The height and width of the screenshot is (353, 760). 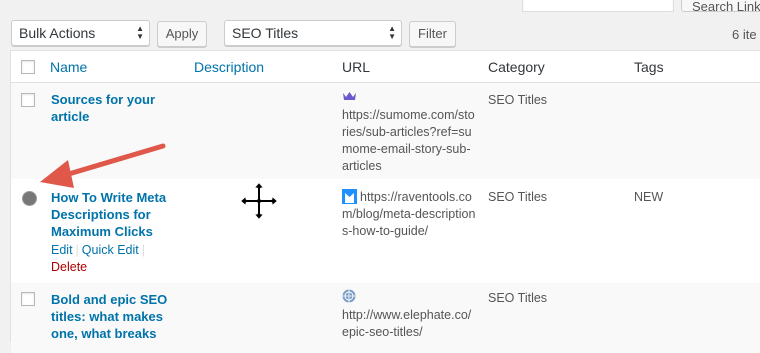 What do you see at coordinates (598, 6) in the screenshot?
I see `search-links-input` at bounding box center [598, 6].